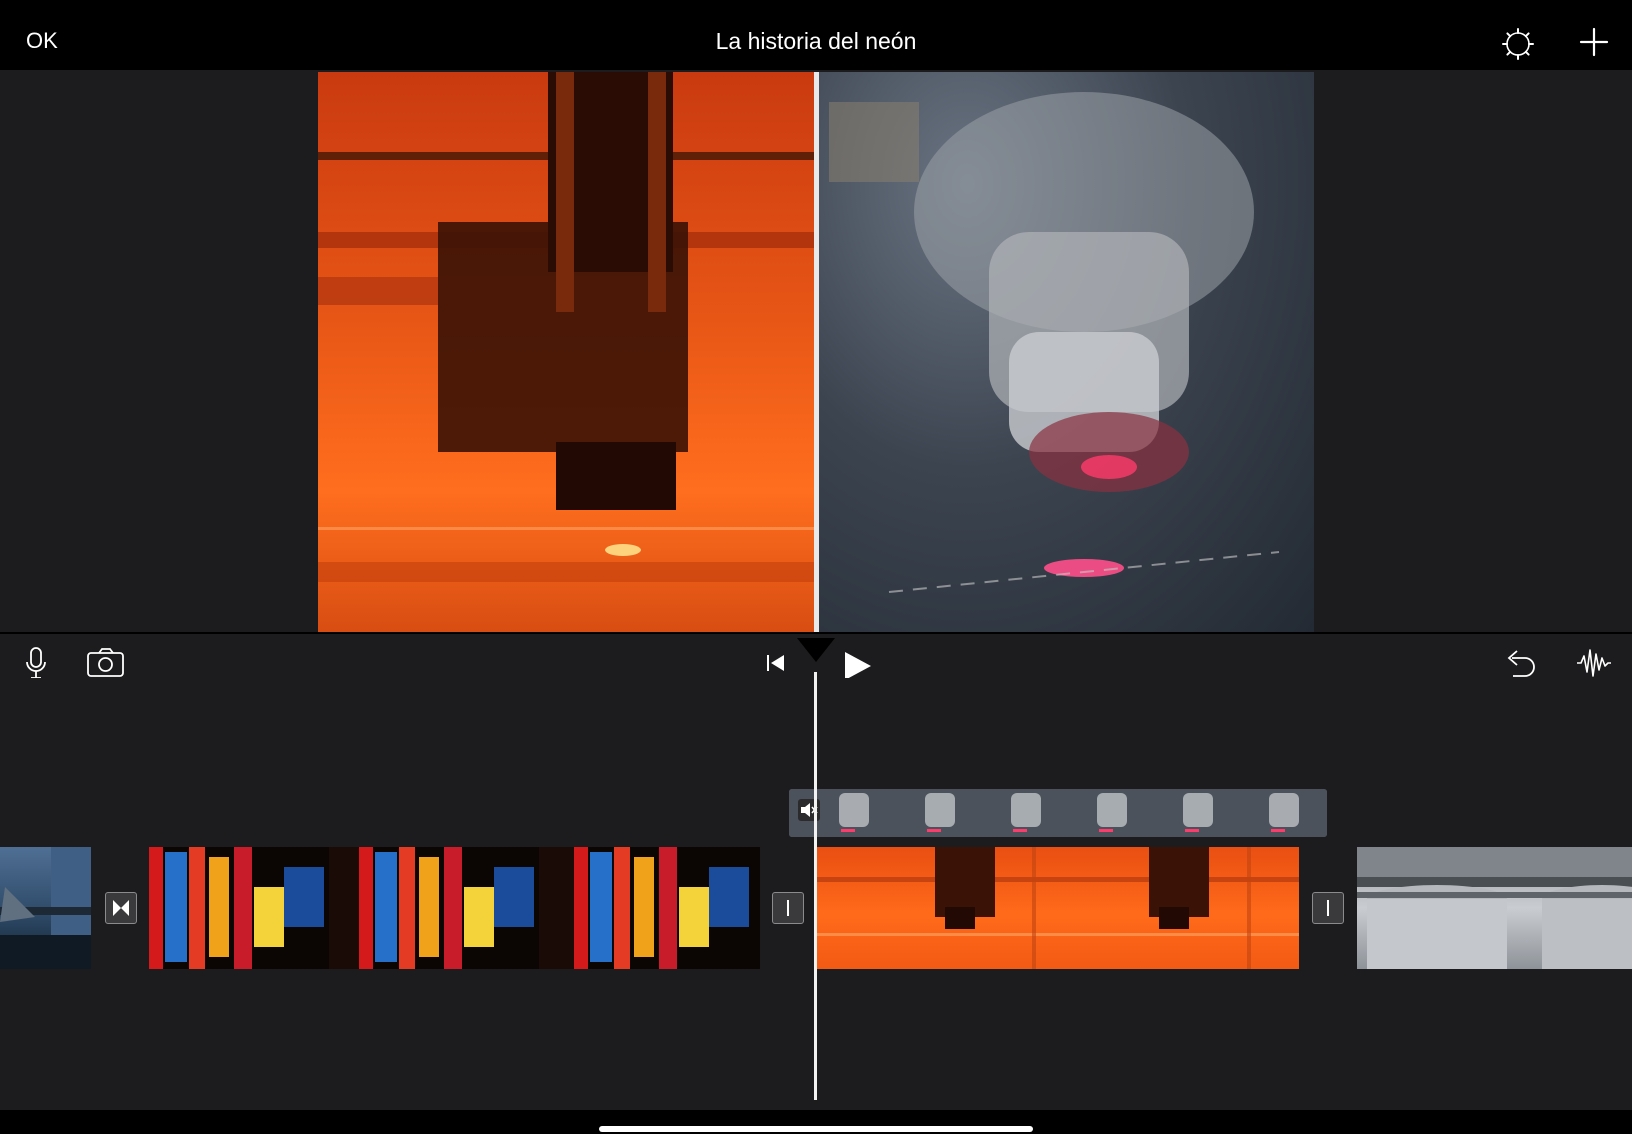 The width and height of the screenshot is (1632, 1134). What do you see at coordinates (566, 327) in the screenshot?
I see `laser-machine-image` at bounding box center [566, 327].